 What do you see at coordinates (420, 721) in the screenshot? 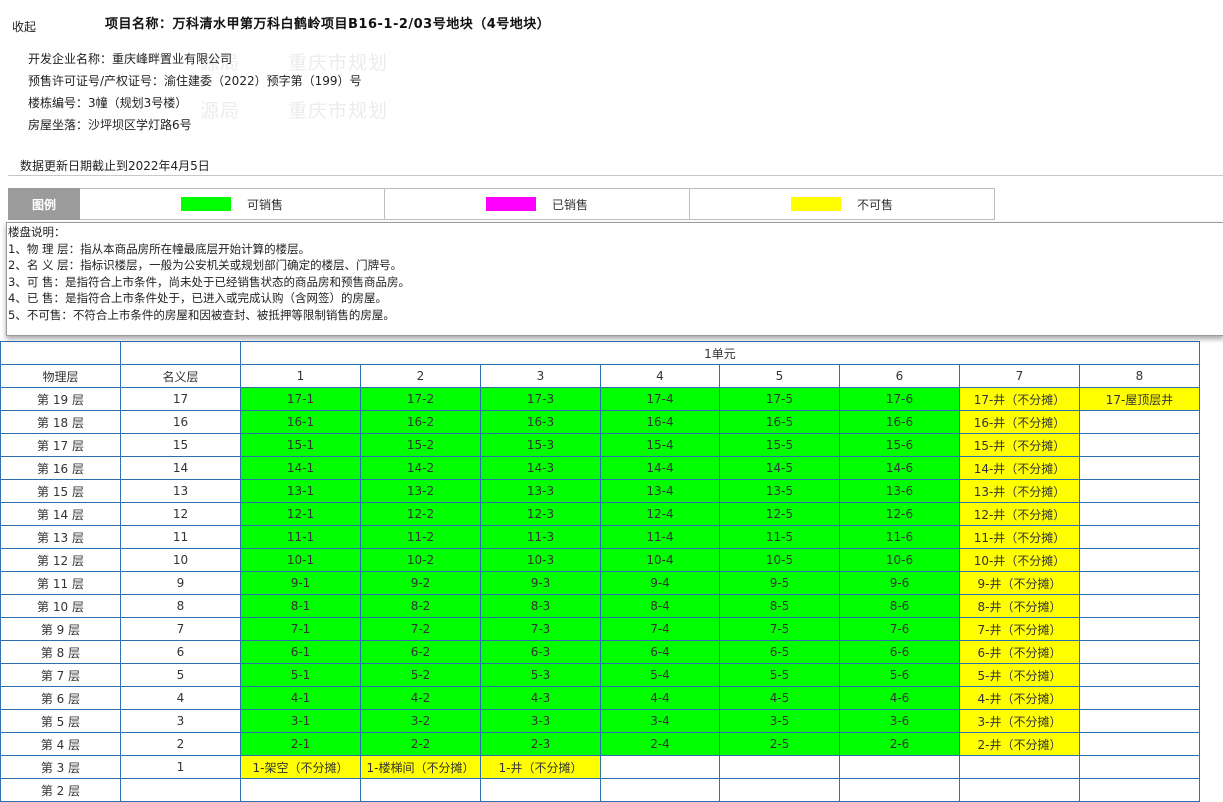
I see `room-cell-available: 3-2` at bounding box center [420, 721].